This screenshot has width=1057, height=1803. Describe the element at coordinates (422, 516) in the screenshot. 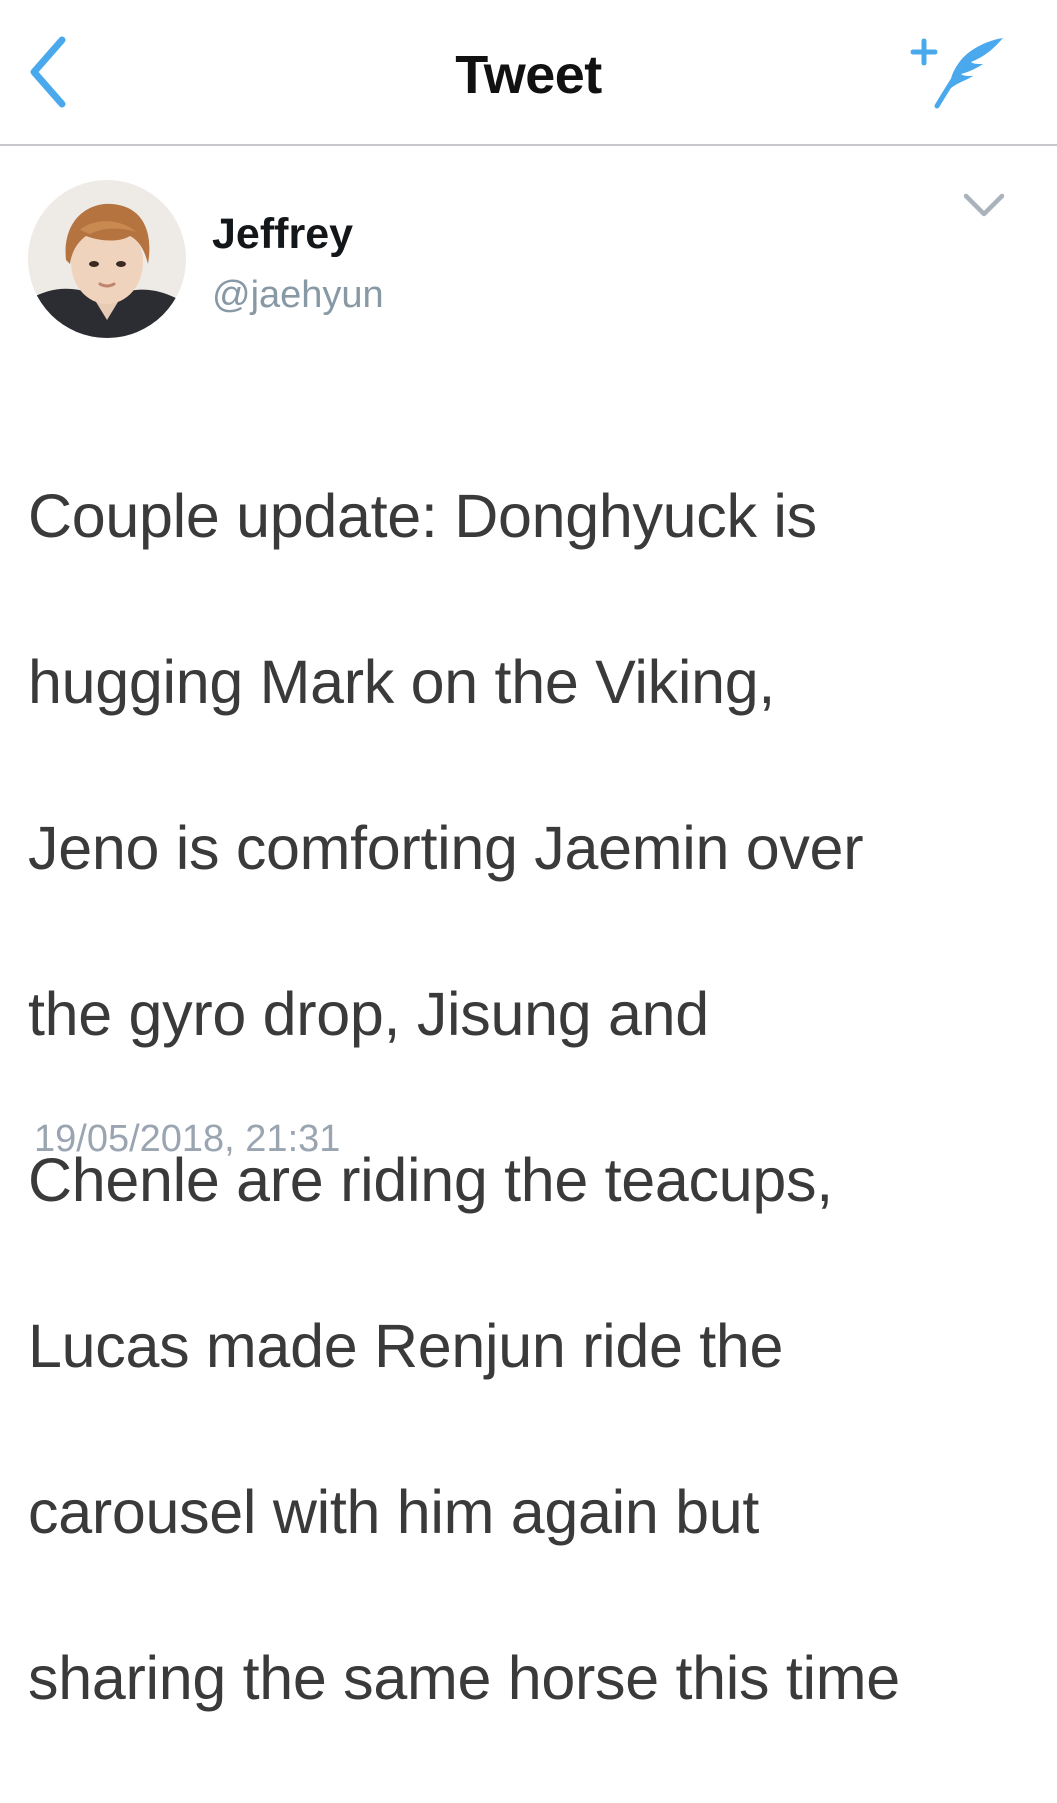

I see `tweet-text-line: Couple update: Donghyuck is` at that location.